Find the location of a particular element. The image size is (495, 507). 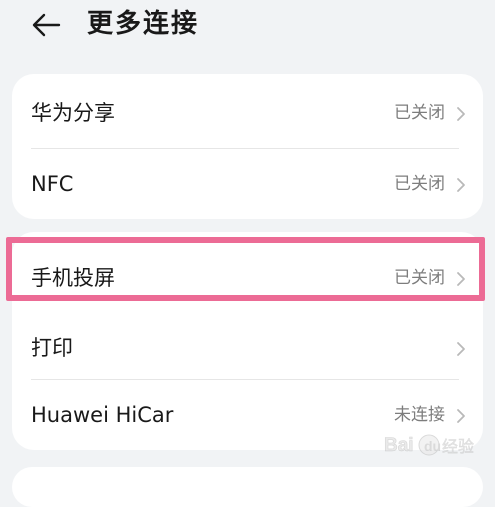

svg-text: Bai is located at coordinates (399, 445).